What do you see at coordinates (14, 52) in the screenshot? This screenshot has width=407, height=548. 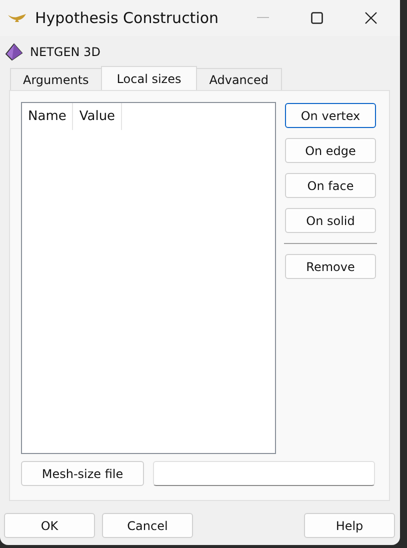 I see `tetrahedron-icon` at bounding box center [14, 52].